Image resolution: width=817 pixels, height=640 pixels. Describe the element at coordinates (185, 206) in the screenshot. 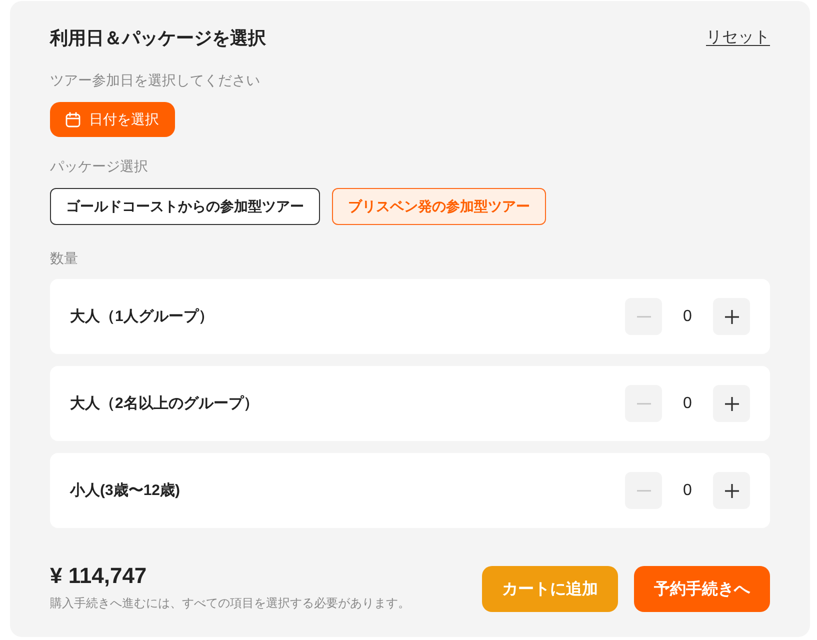

I see `package-option: ゴールドコーストからの参加型ツアー` at that location.